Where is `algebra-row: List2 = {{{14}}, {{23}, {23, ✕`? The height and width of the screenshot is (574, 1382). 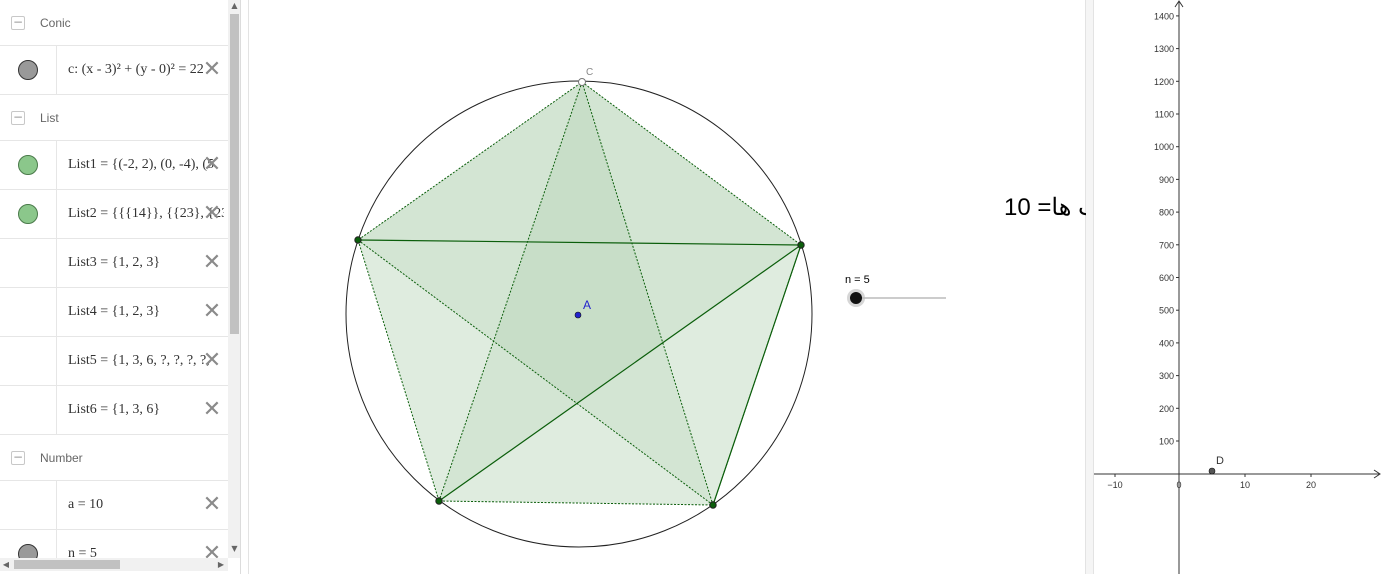
algebra-row: List2 = {{{14}}, {{23}, {23, ✕ is located at coordinates (114, 214).